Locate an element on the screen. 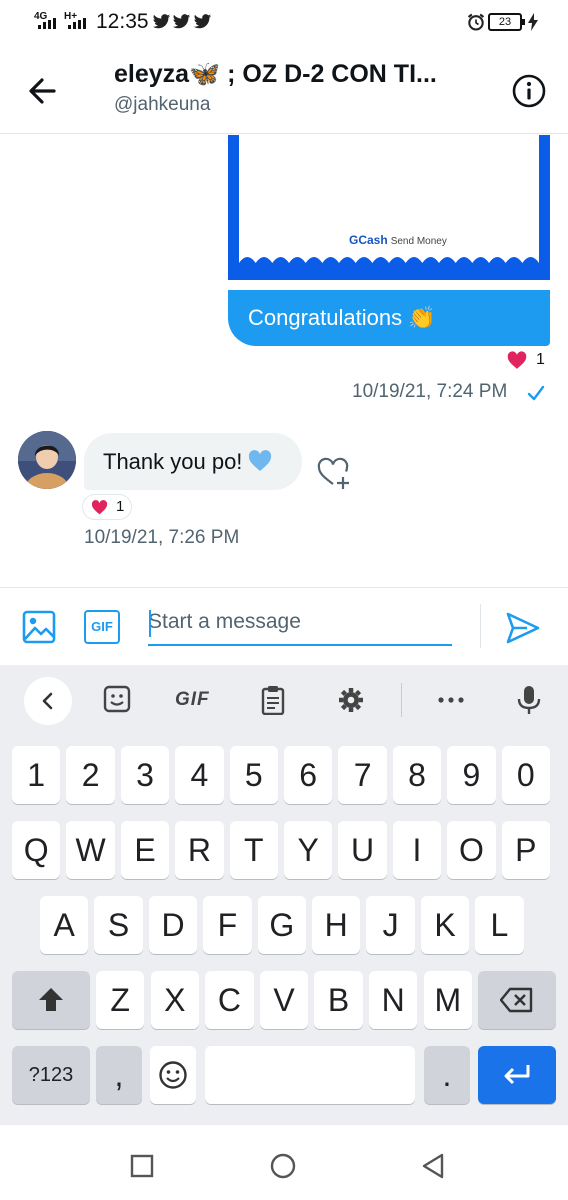 The width and height of the screenshot is (568, 1200). more-icon is located at coordinates (451, 700).